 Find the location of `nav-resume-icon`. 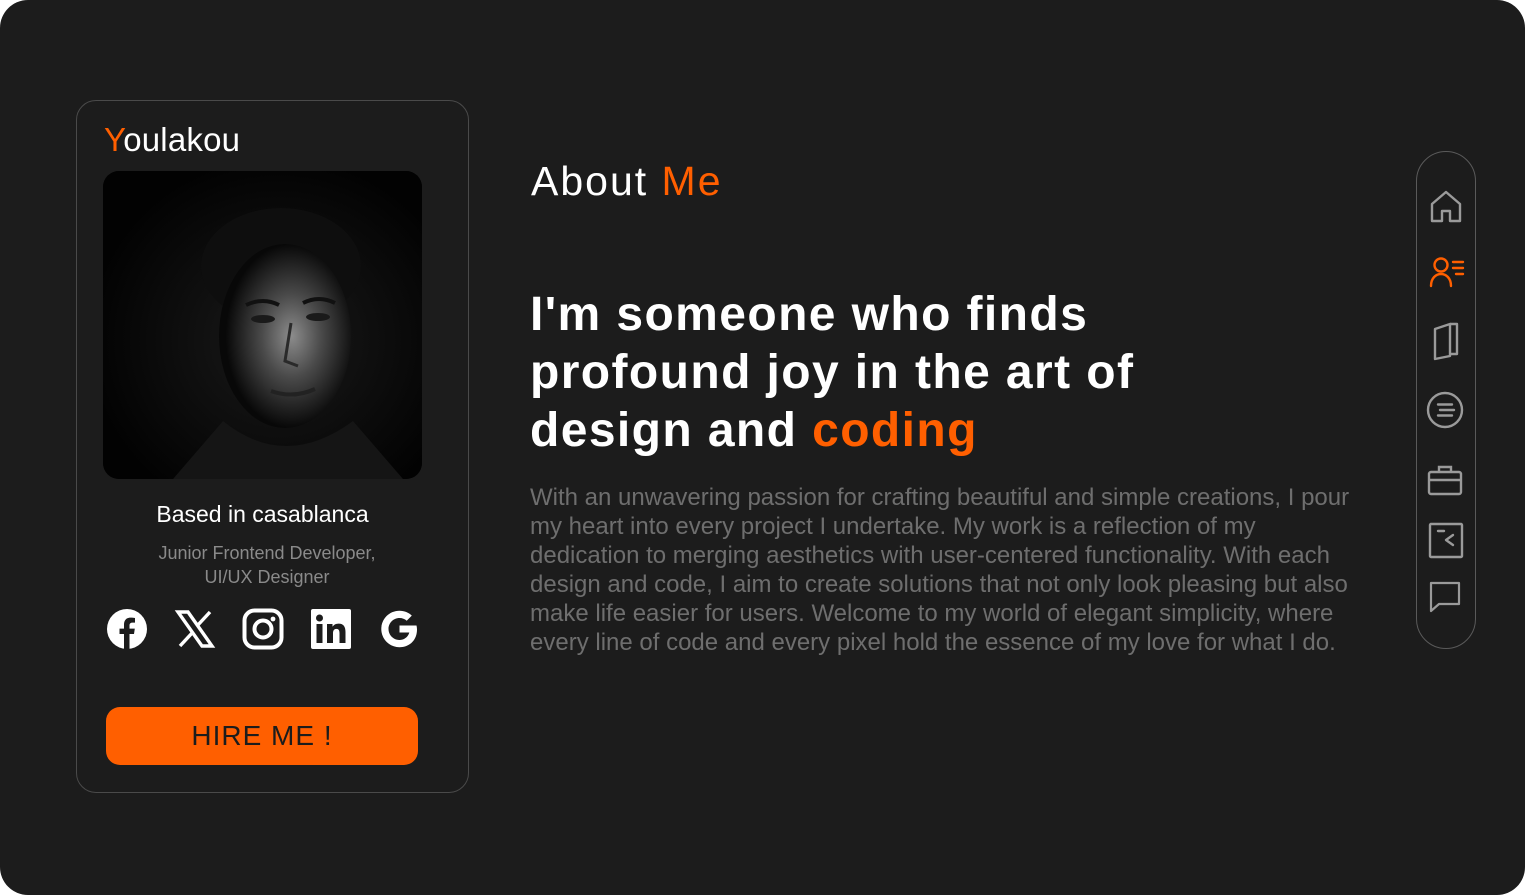

nav-resume-icon is located at coordinates (1446, 341).